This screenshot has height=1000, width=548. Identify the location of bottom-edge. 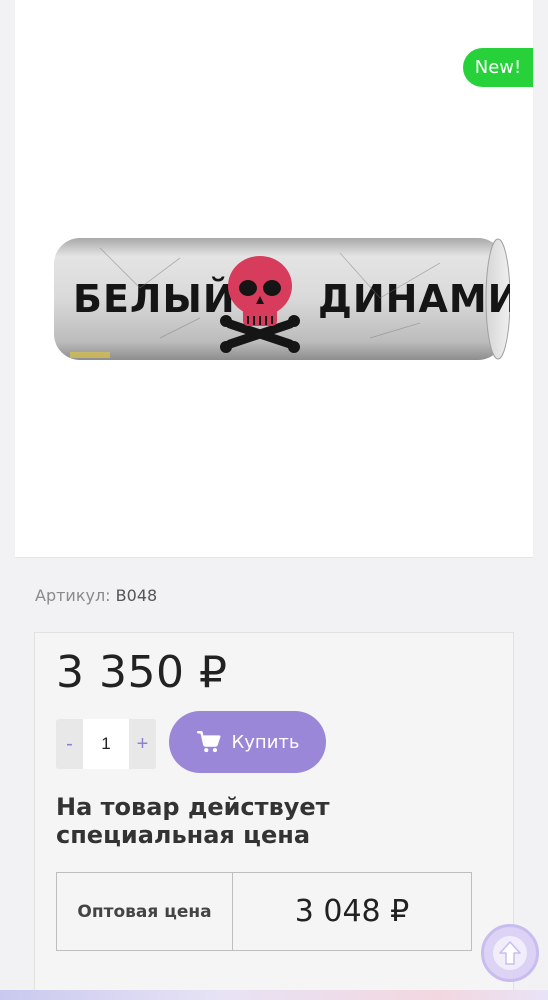
(274, 995).